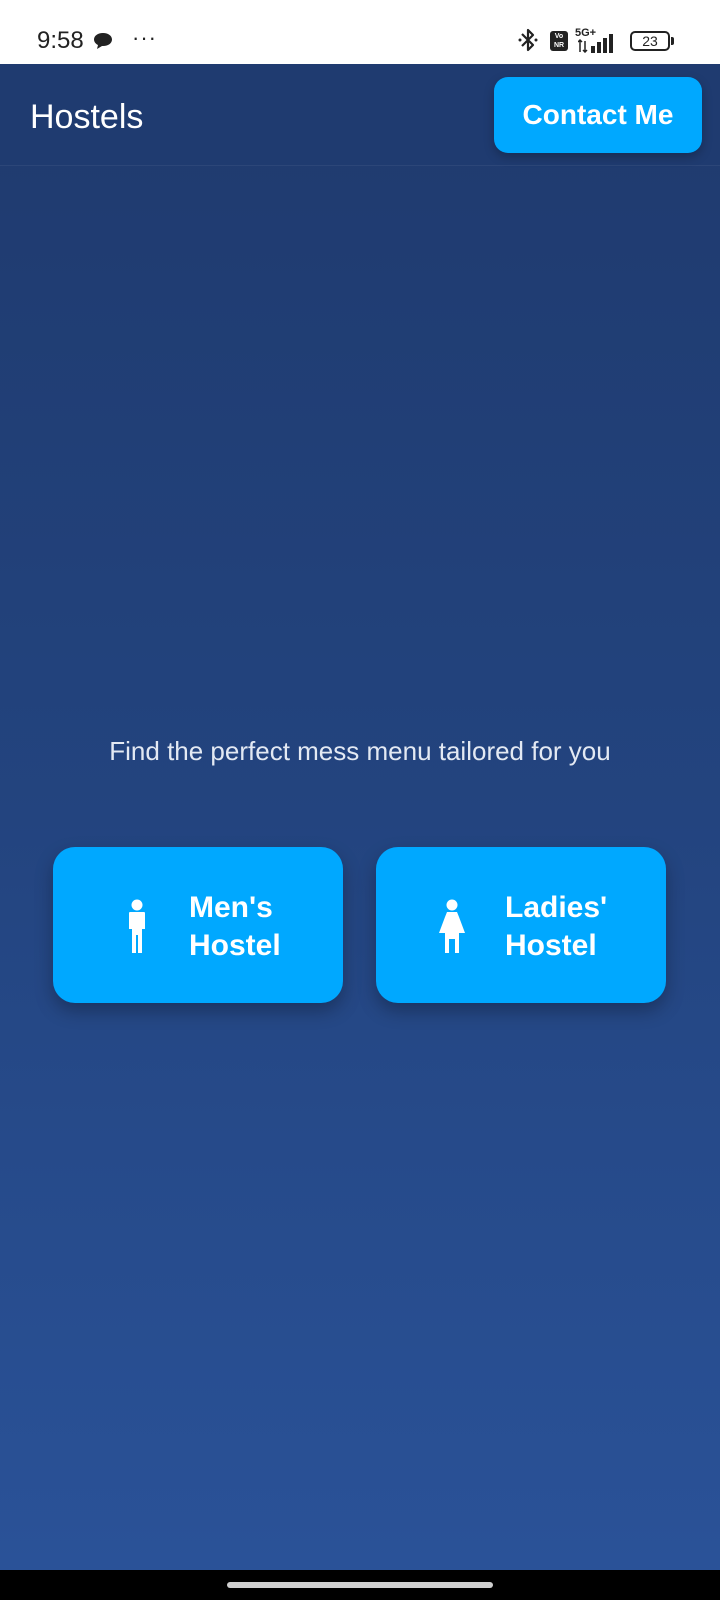  I want to click on ladies-hostel-button: Ladies' Hostel, so click(521, 925).